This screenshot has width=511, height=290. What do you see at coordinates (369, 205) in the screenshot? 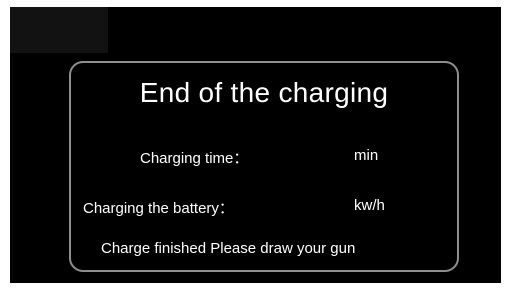
I see `charging-battery-unit: kw/h` at bounding box center [369, 205].